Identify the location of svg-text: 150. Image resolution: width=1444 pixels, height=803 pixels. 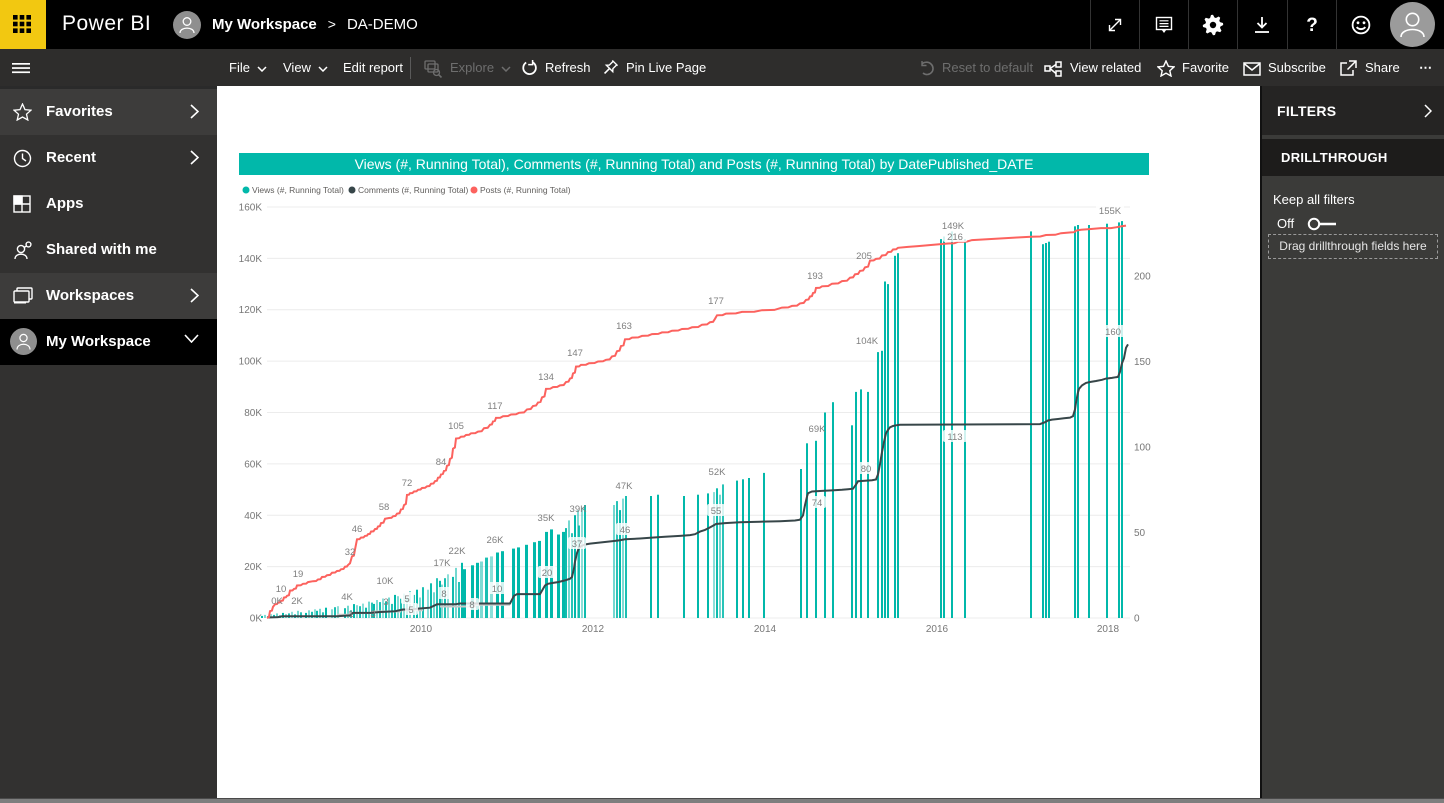
(1142, 362).